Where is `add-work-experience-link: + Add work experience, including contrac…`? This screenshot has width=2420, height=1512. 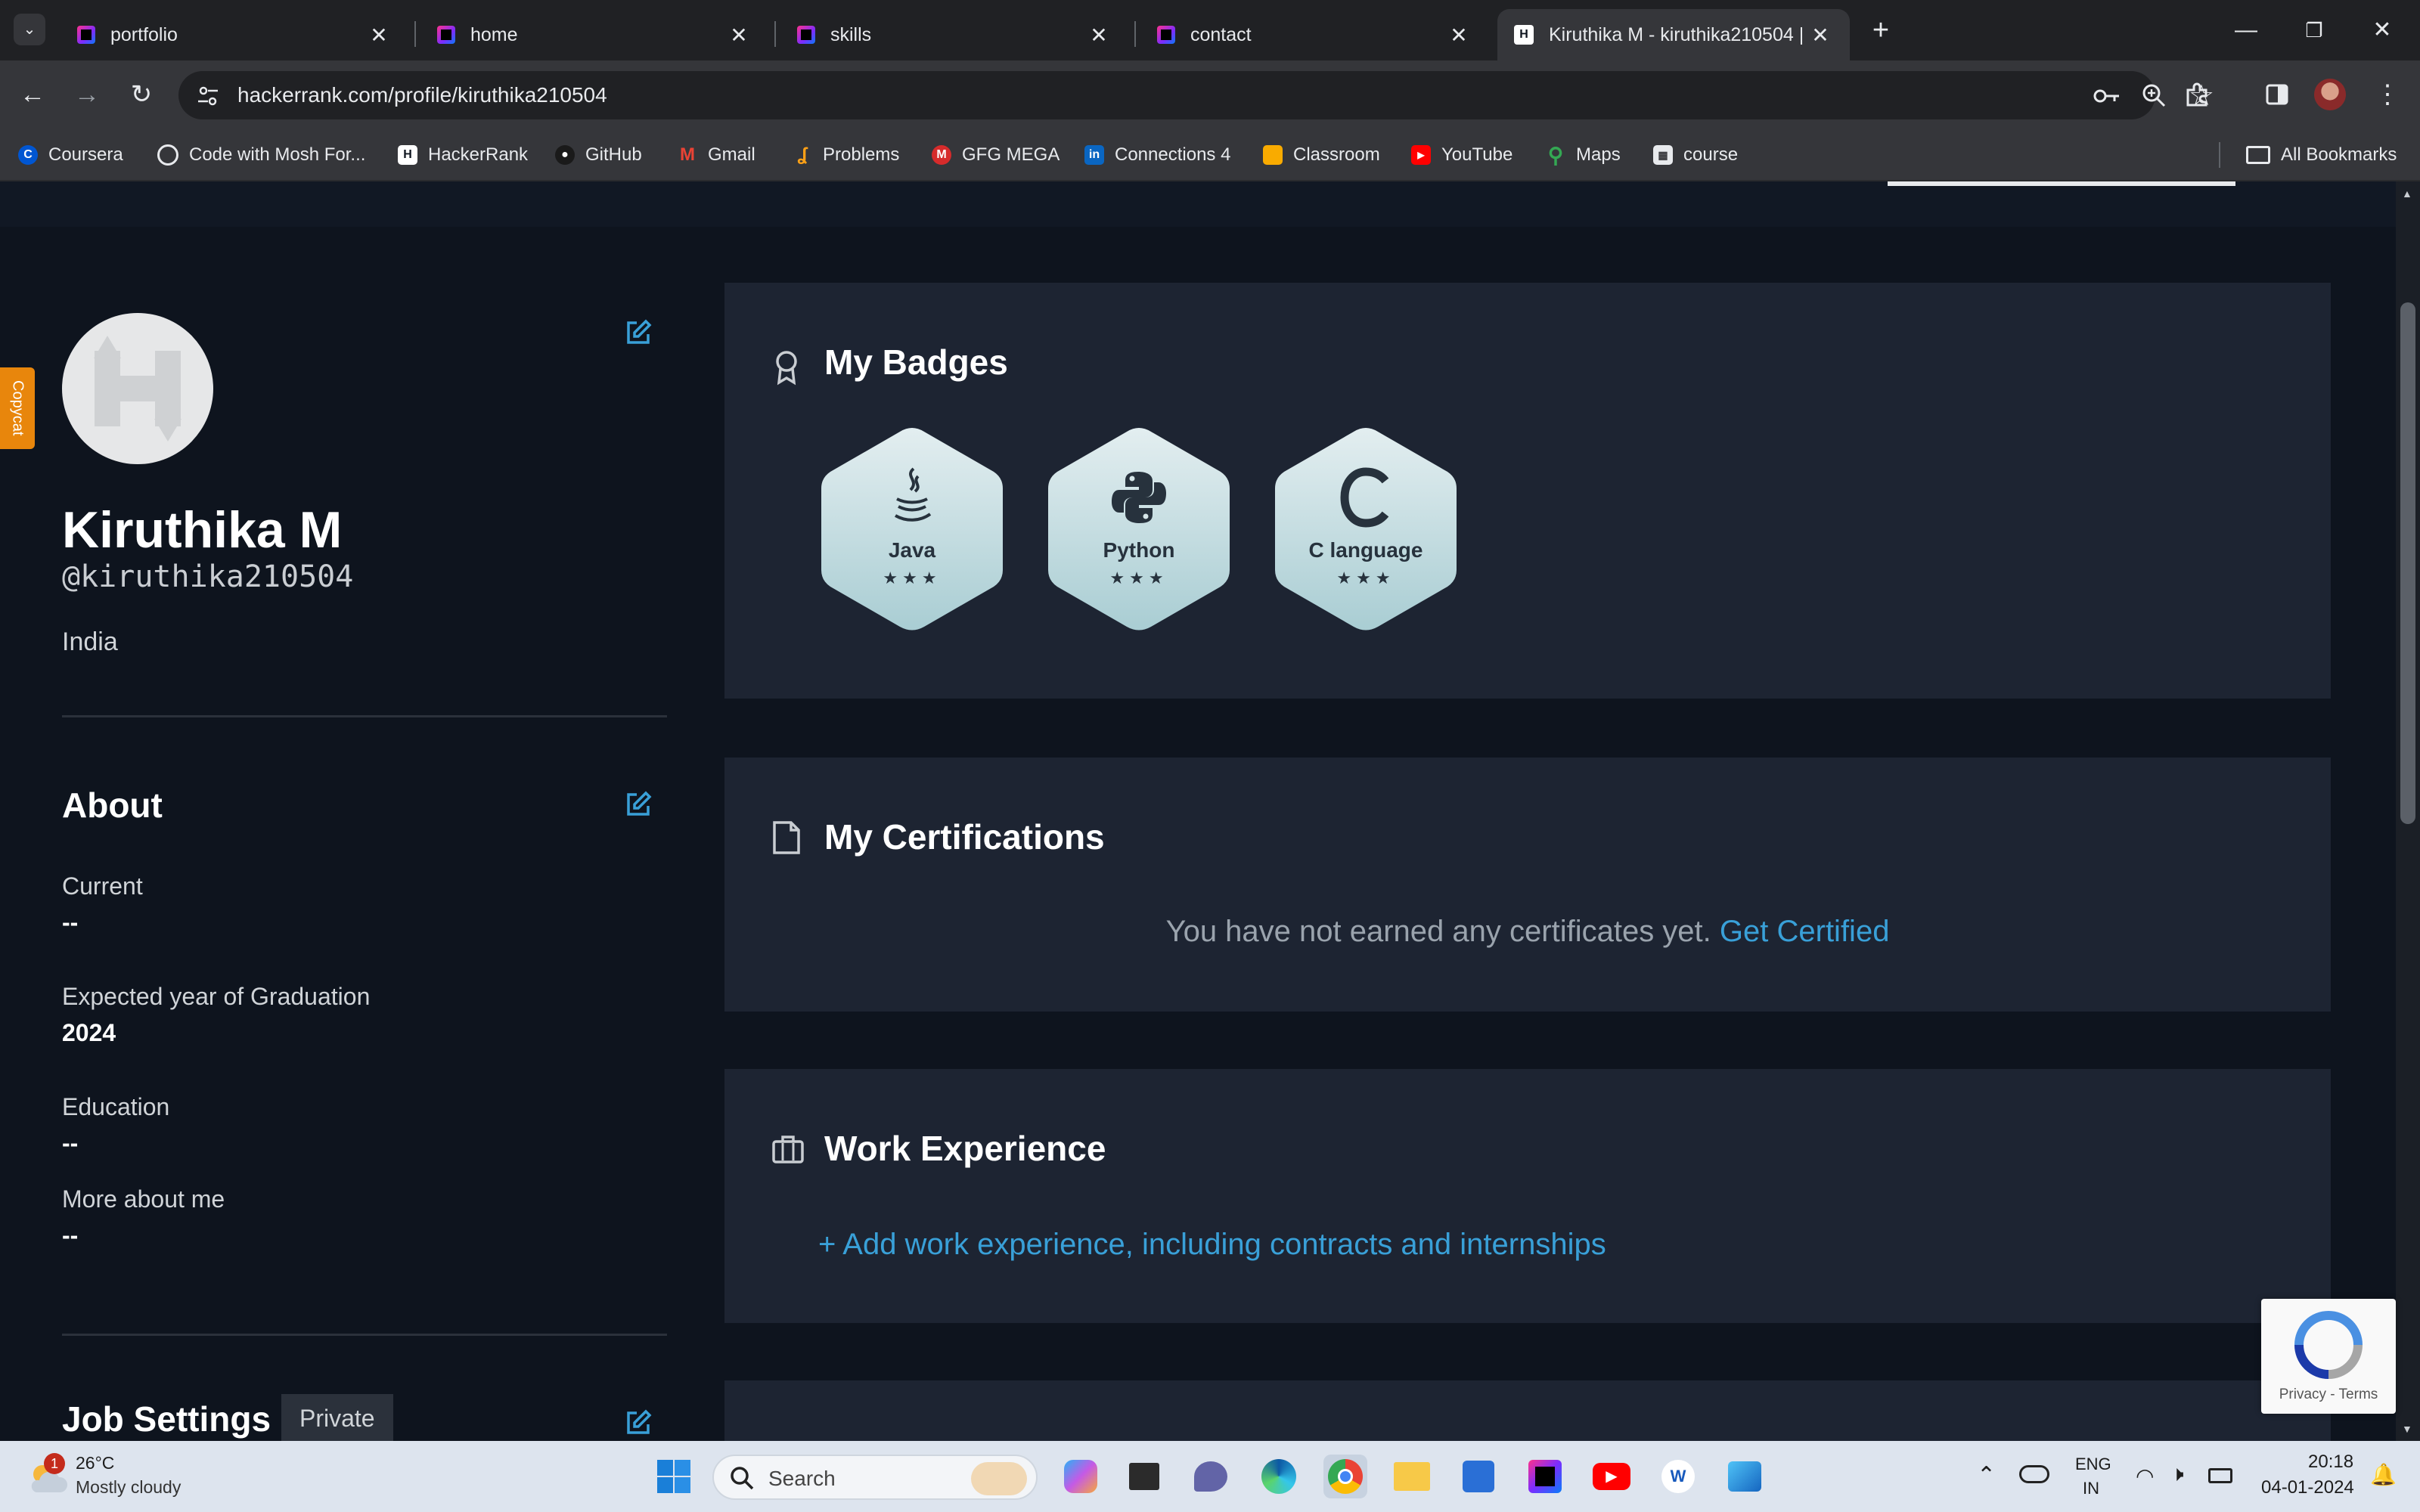
add-work-experience-link: + Add work experience, including contrac… is located at coordinates (1212, 1245).